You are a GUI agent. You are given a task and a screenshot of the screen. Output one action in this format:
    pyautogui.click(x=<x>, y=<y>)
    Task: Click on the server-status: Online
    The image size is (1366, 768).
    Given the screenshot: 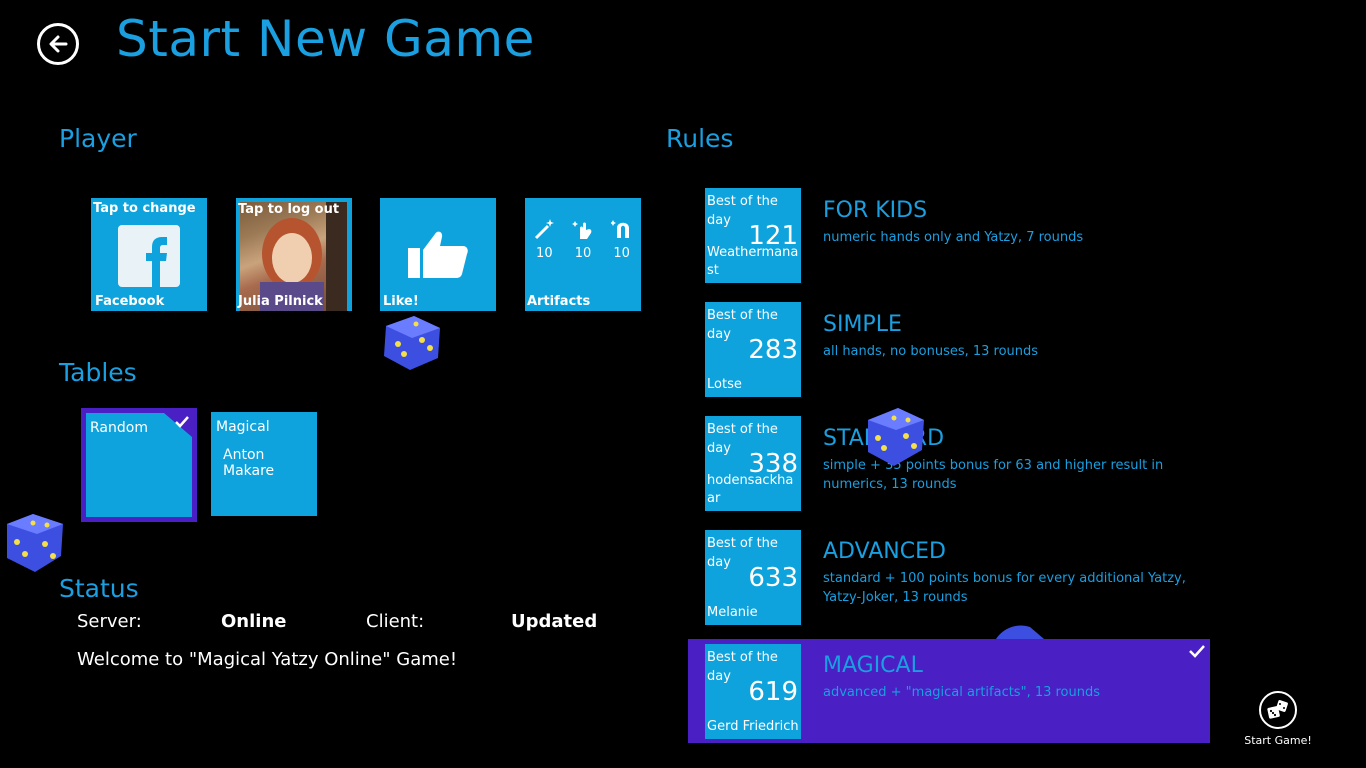 What is the action you would take?
    pyautogui.click(x=254, y=621)
    